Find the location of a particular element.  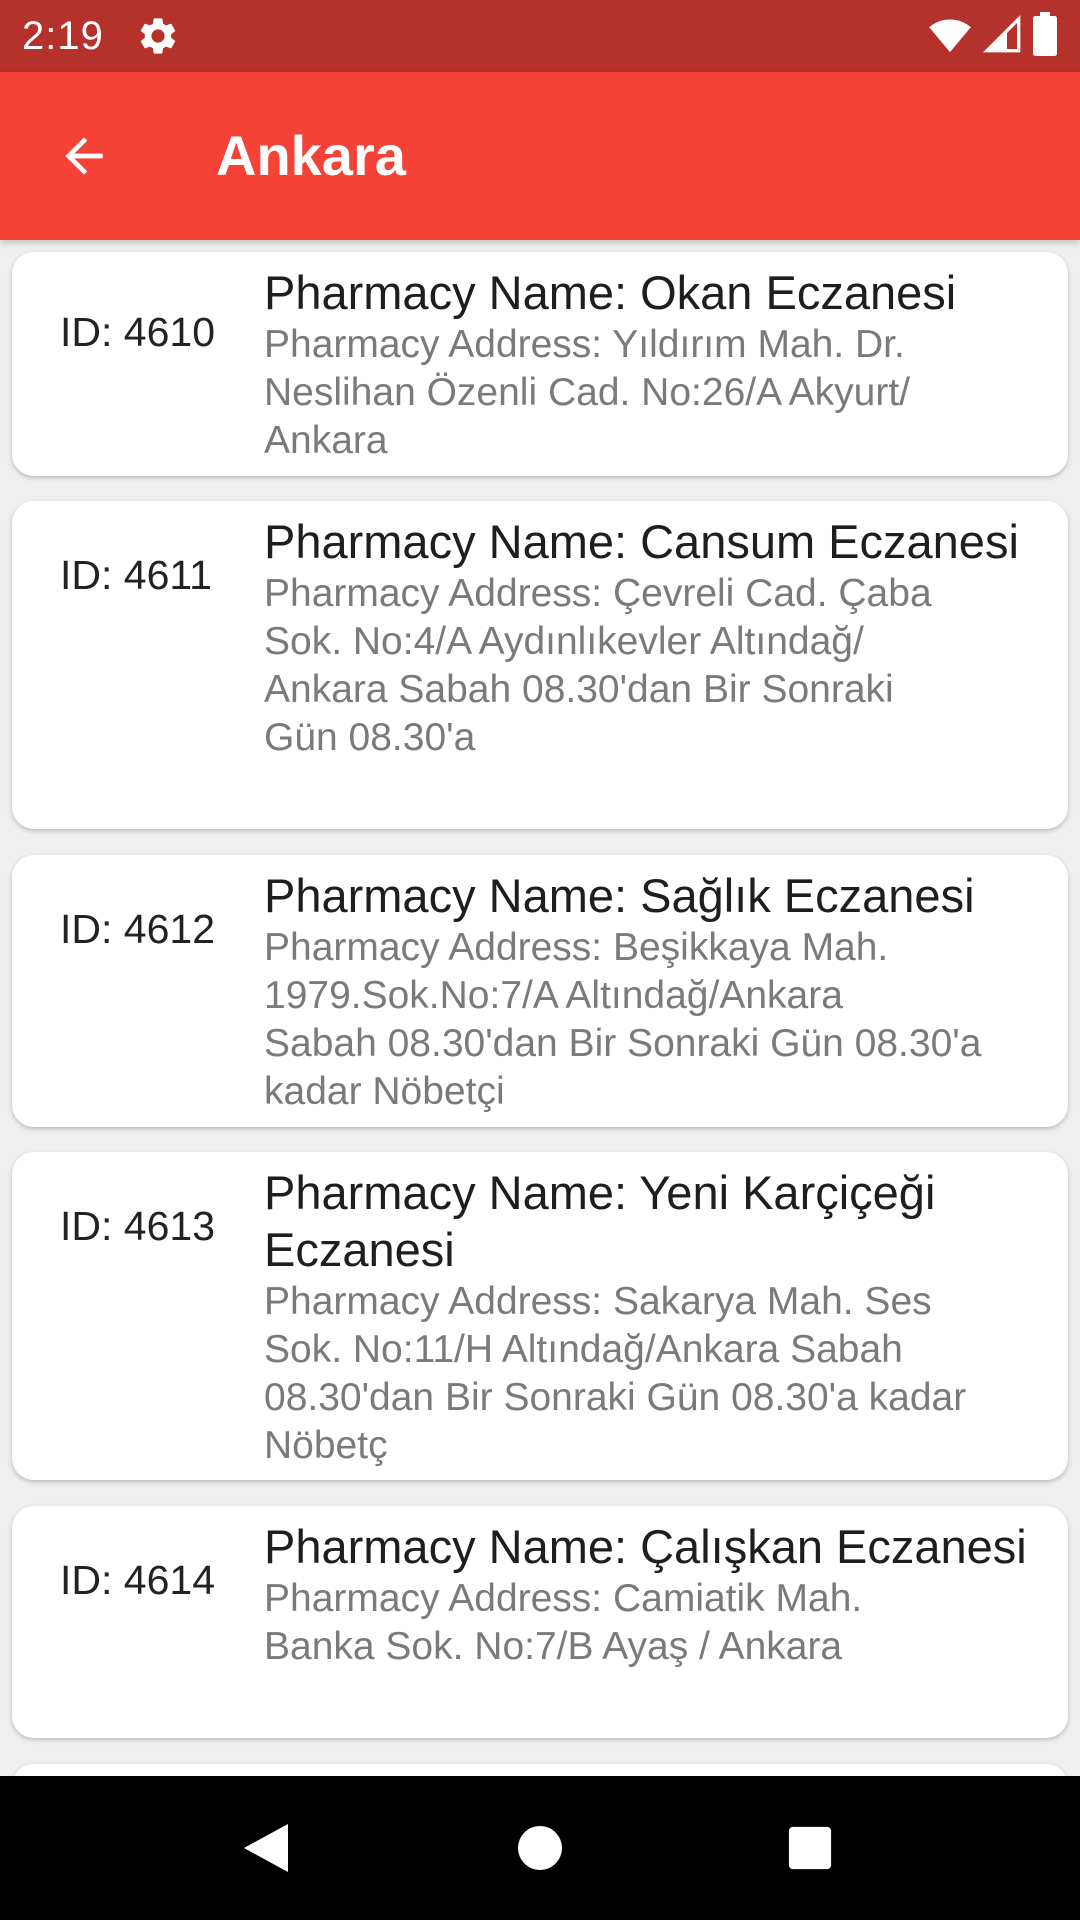

pharmacy-card is located at coordinates (540, 1770).